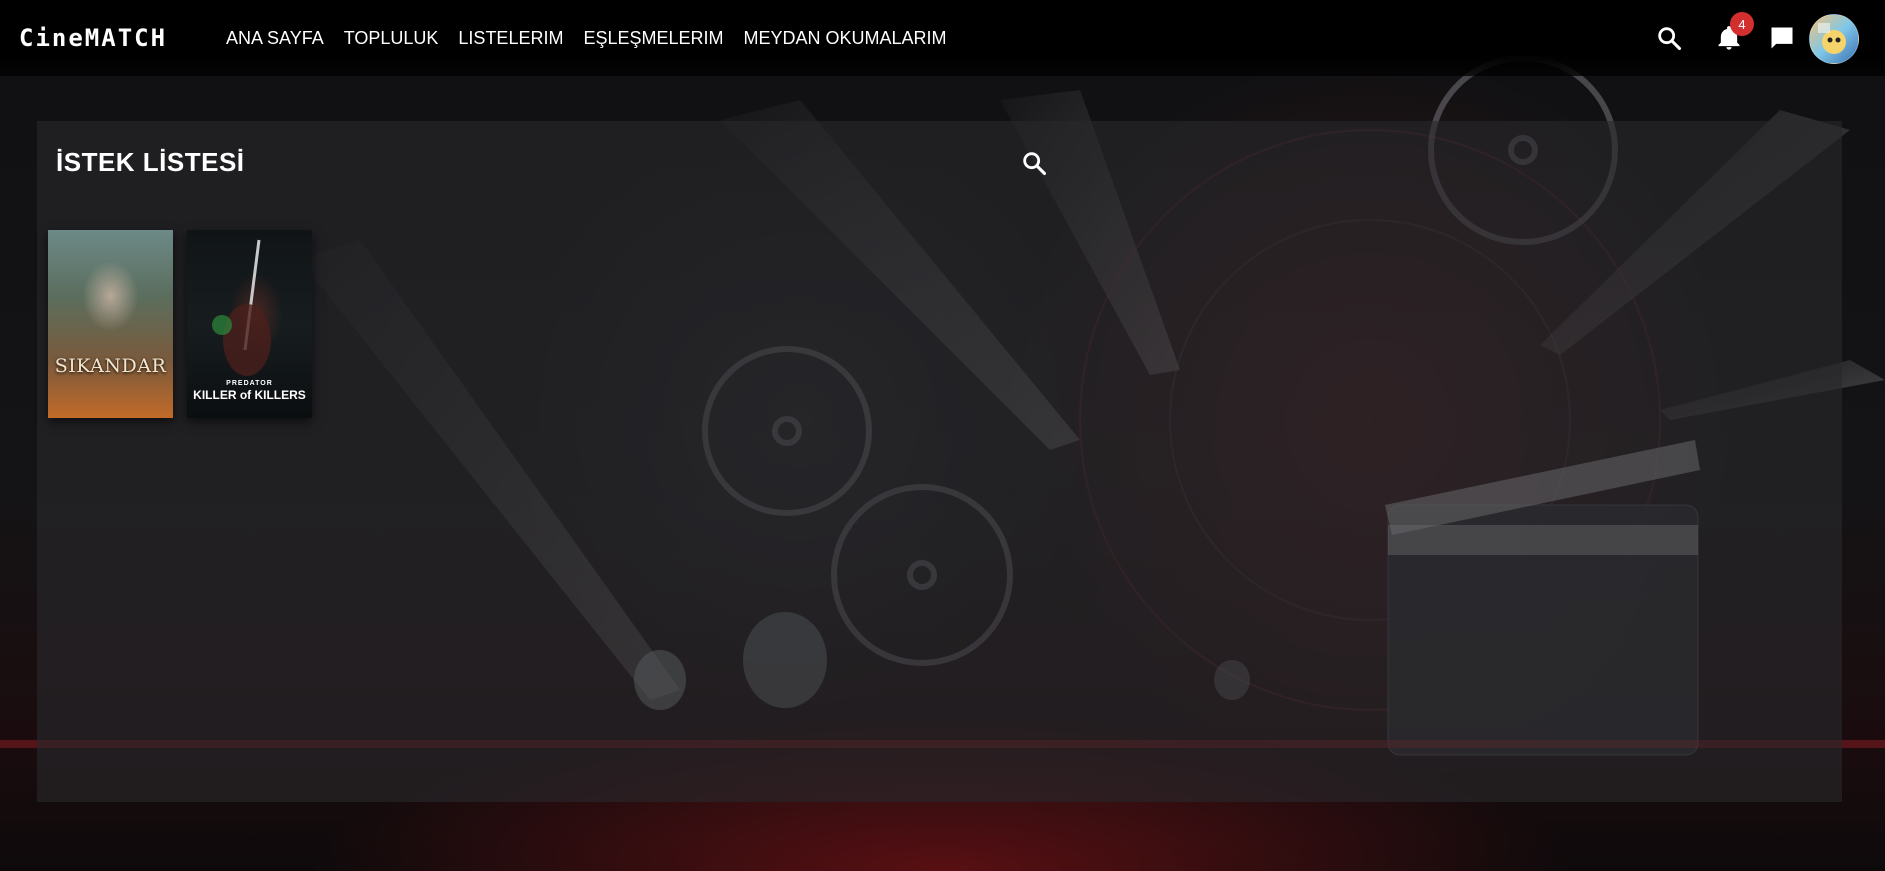 The height and width of the screenshot is (871, 1885). Describe the element at coordinates (391, 38) in the screenshot. I see `nav-item-topluluk: TOPLULUK` at that location.